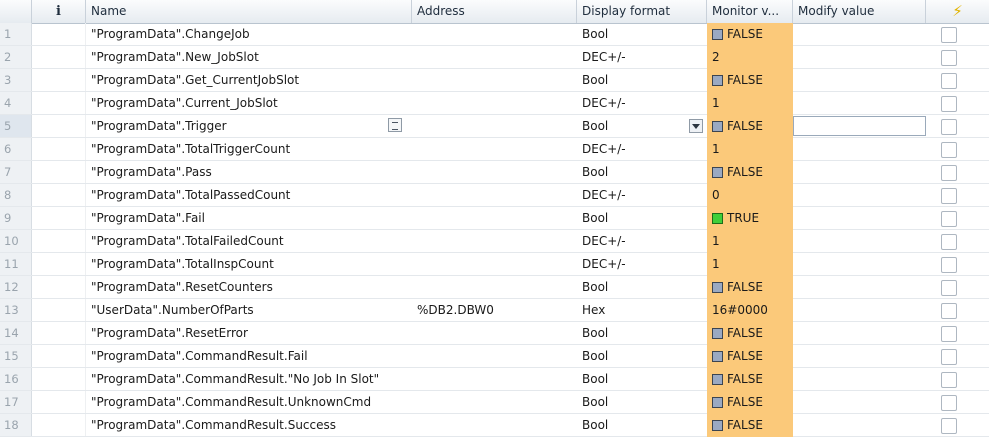 Image resolution: width=989 pixels, height=437 pixels. What do you see at coordinates (642, 310) in the screenshot?
I see `row-display-format: Hex` at bounding box center [642, 310].